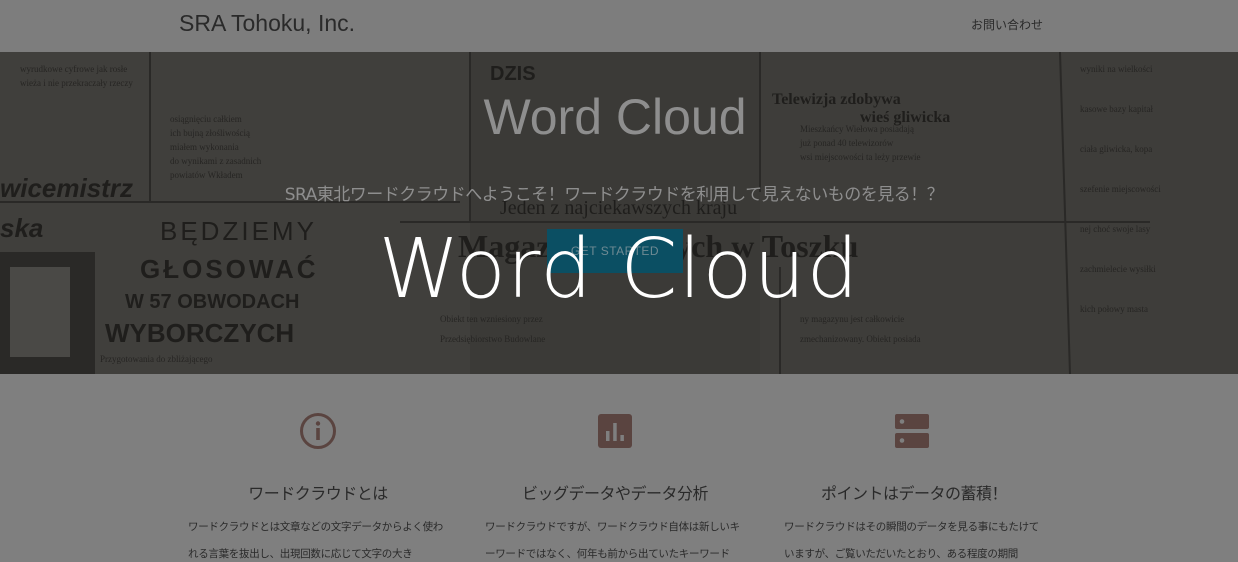 Image resolution: width=1238 pixels, height=562 pixels. Describe the element at coordinates (229, 269) in the screenshot. I see `news-text-glosowac: GŁOSOWAĆ` at that location.